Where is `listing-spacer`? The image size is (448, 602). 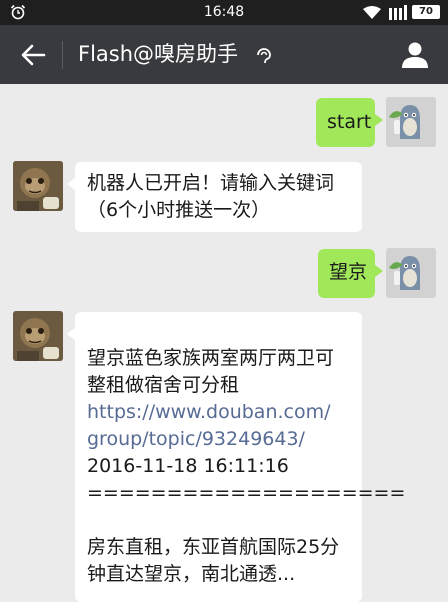
listing-spacer is located at coordinates (224, 520).